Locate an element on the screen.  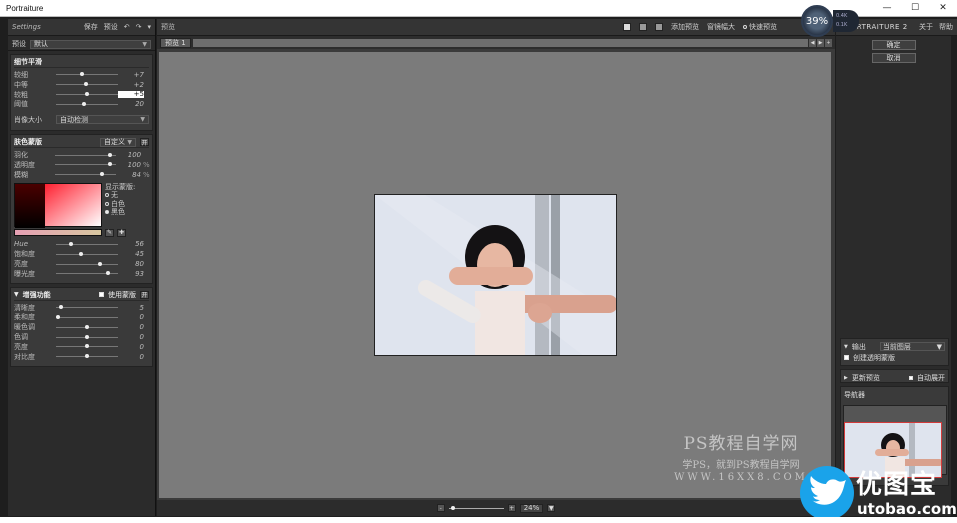
transparent-mask-checkbox is located at coordinates (846, 357).